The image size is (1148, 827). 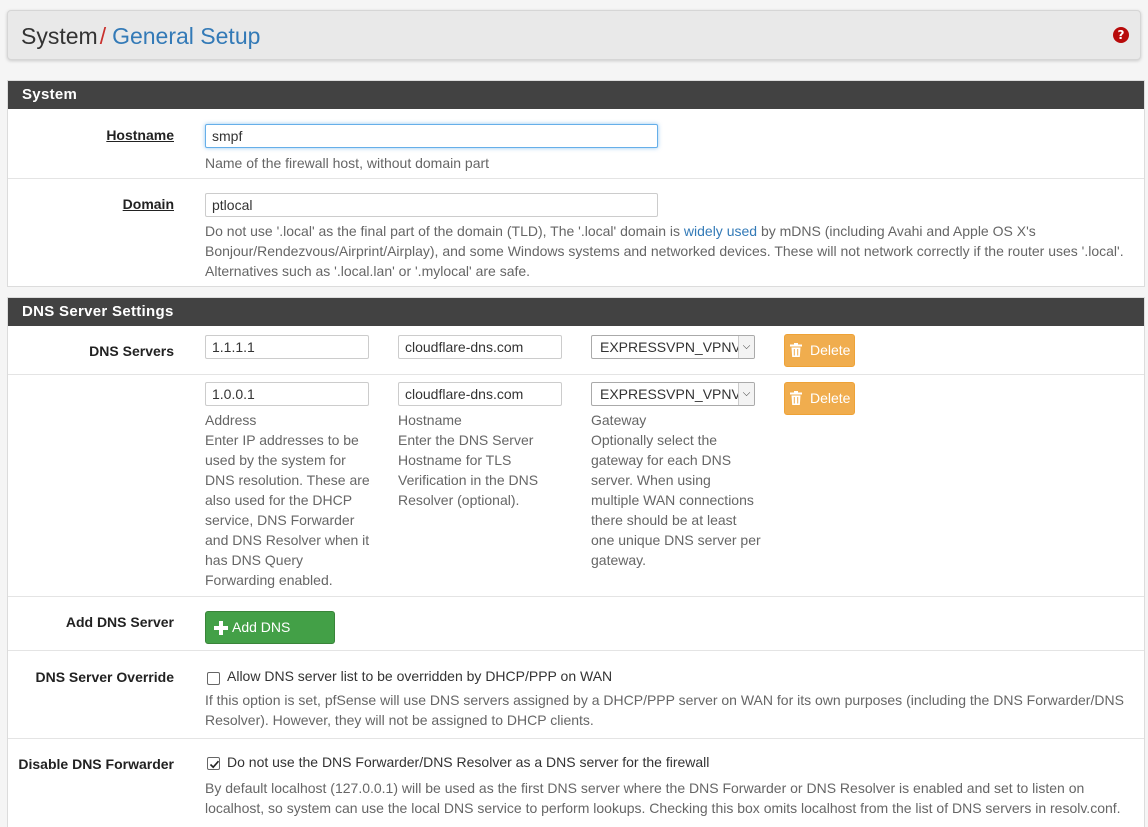 I want to click on dns-override-label: DNS Server Override, so click(x=104, y=677).